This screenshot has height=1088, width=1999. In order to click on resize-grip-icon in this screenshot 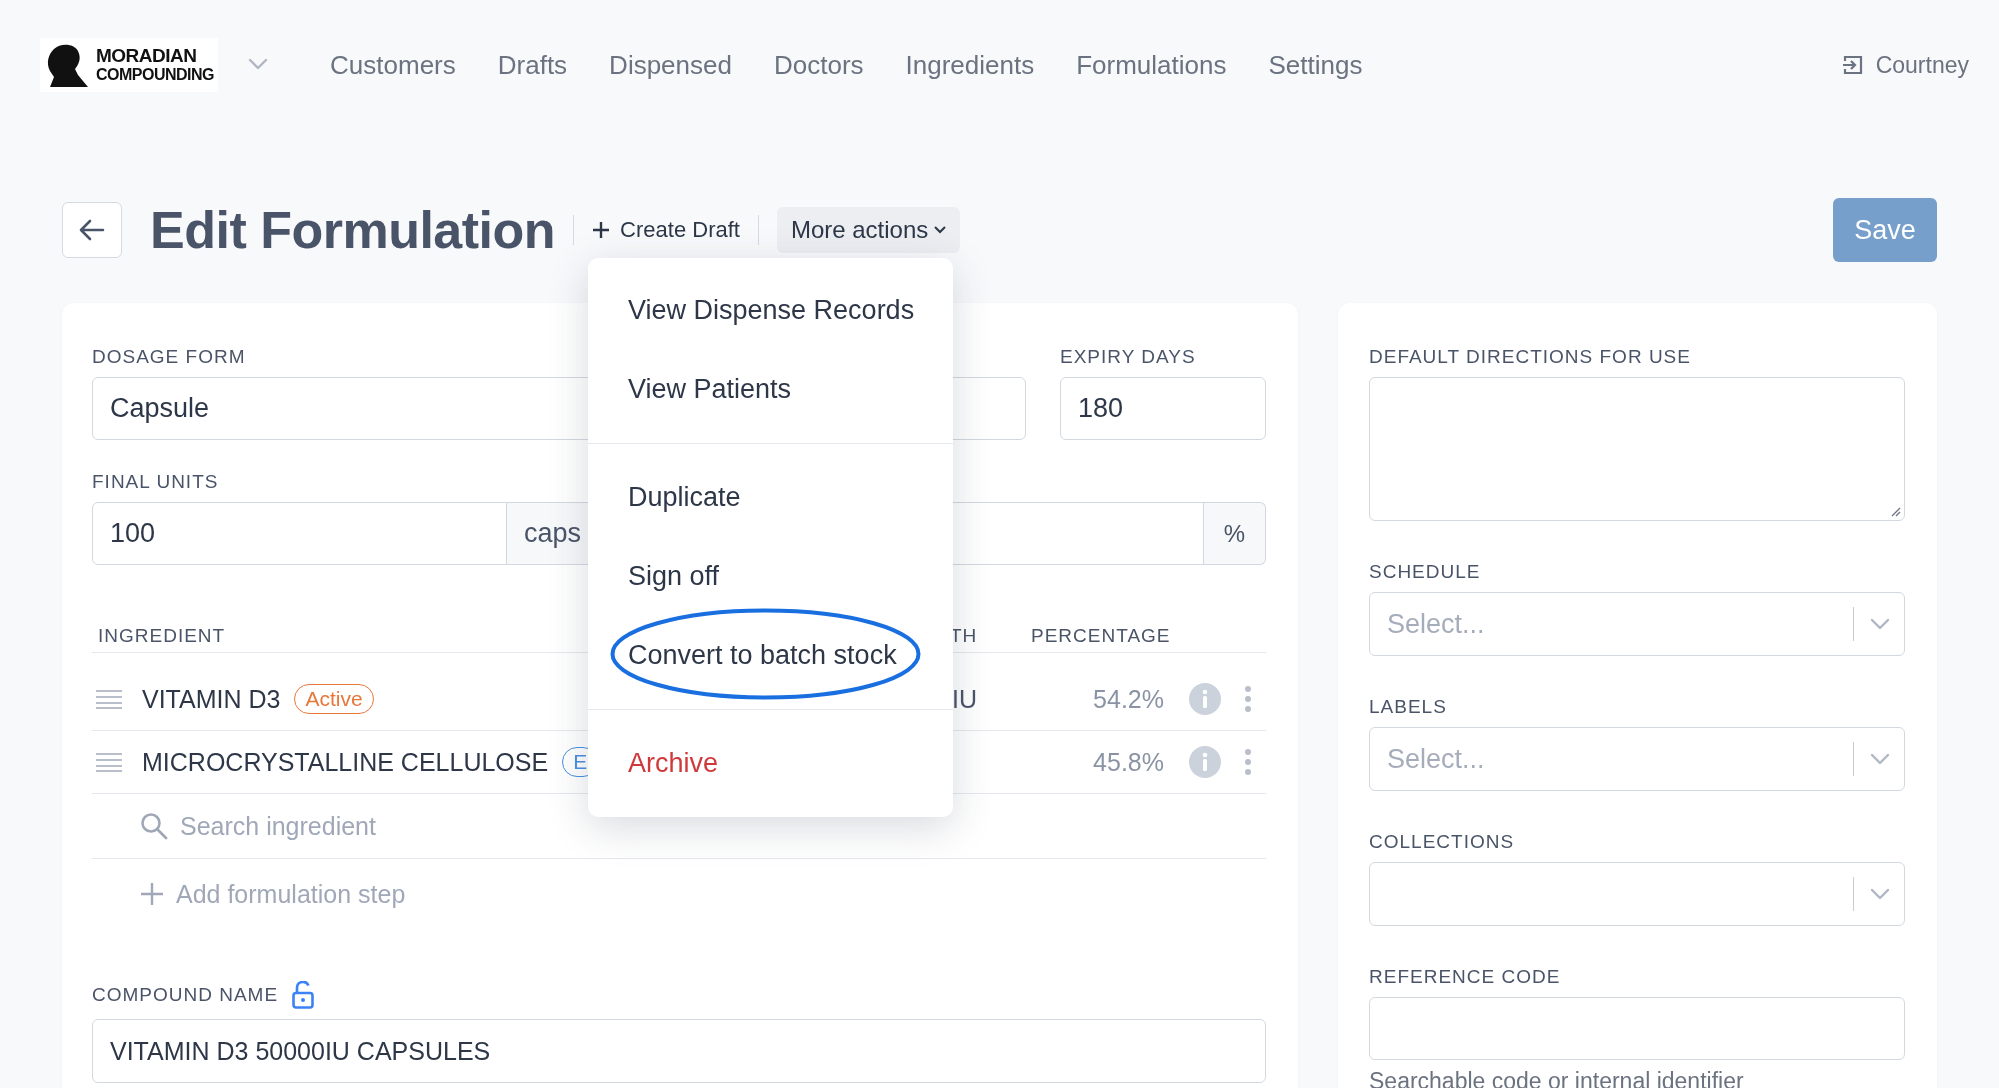, I will do `click(1895, 511)`.